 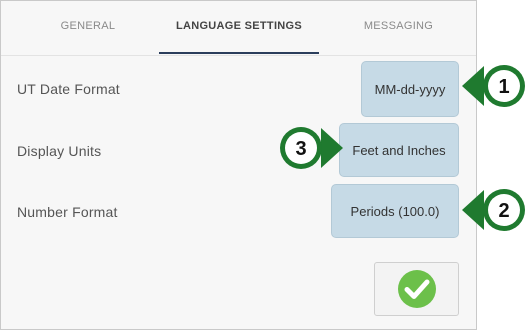 I want to click on tab-divider, so click(x=238, y=55).